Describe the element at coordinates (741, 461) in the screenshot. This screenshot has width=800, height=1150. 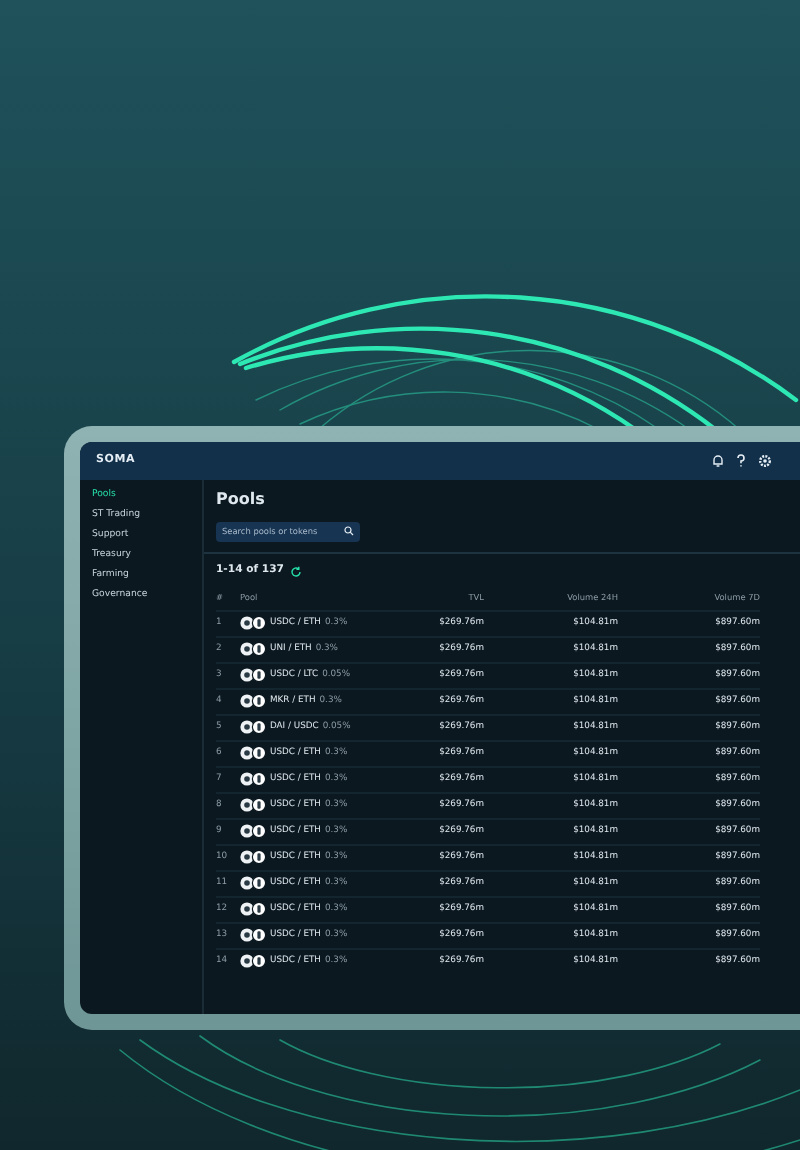
I see `help-icon` at that location.